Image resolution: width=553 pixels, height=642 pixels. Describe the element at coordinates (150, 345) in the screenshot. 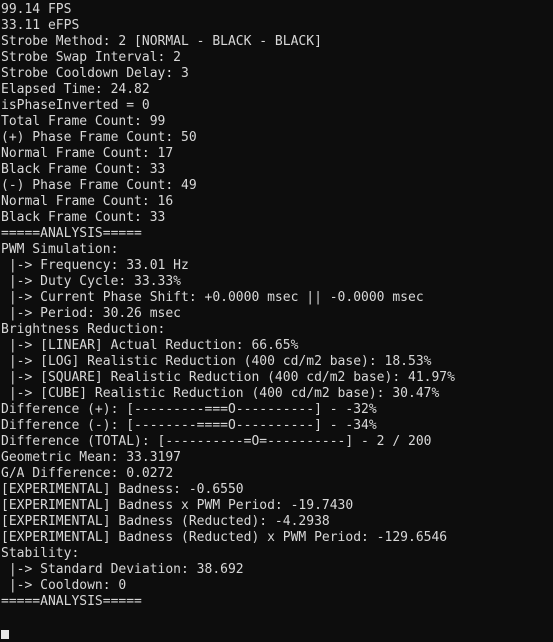

I see `console-line: |-> [LINEAR] Actual Reduction: 66.65%` at that location.